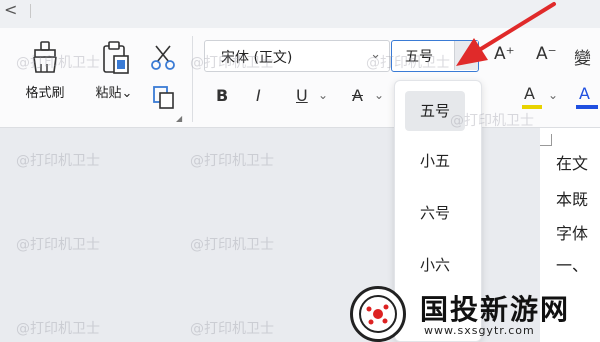 This screenshot has width=600, height=342. Describe the element at coordinates (572, 199) in the screenshot. I see `document-line: 本既` at that location.